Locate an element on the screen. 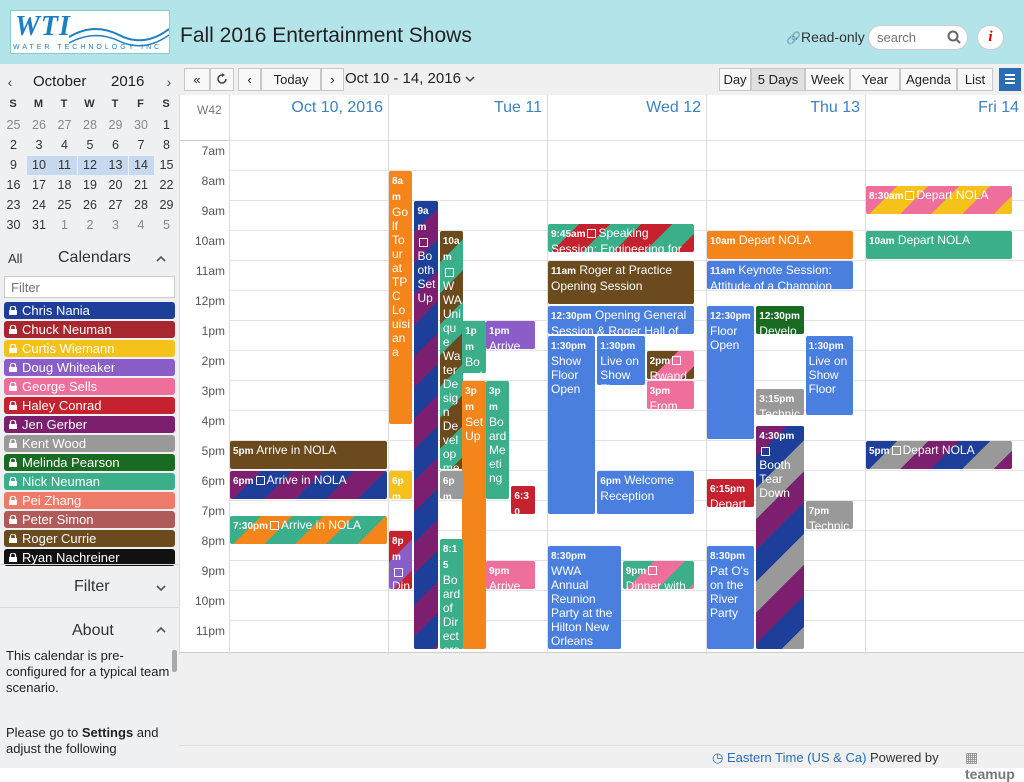  sidebar-scrollbar is located at coordinates (174, 661).